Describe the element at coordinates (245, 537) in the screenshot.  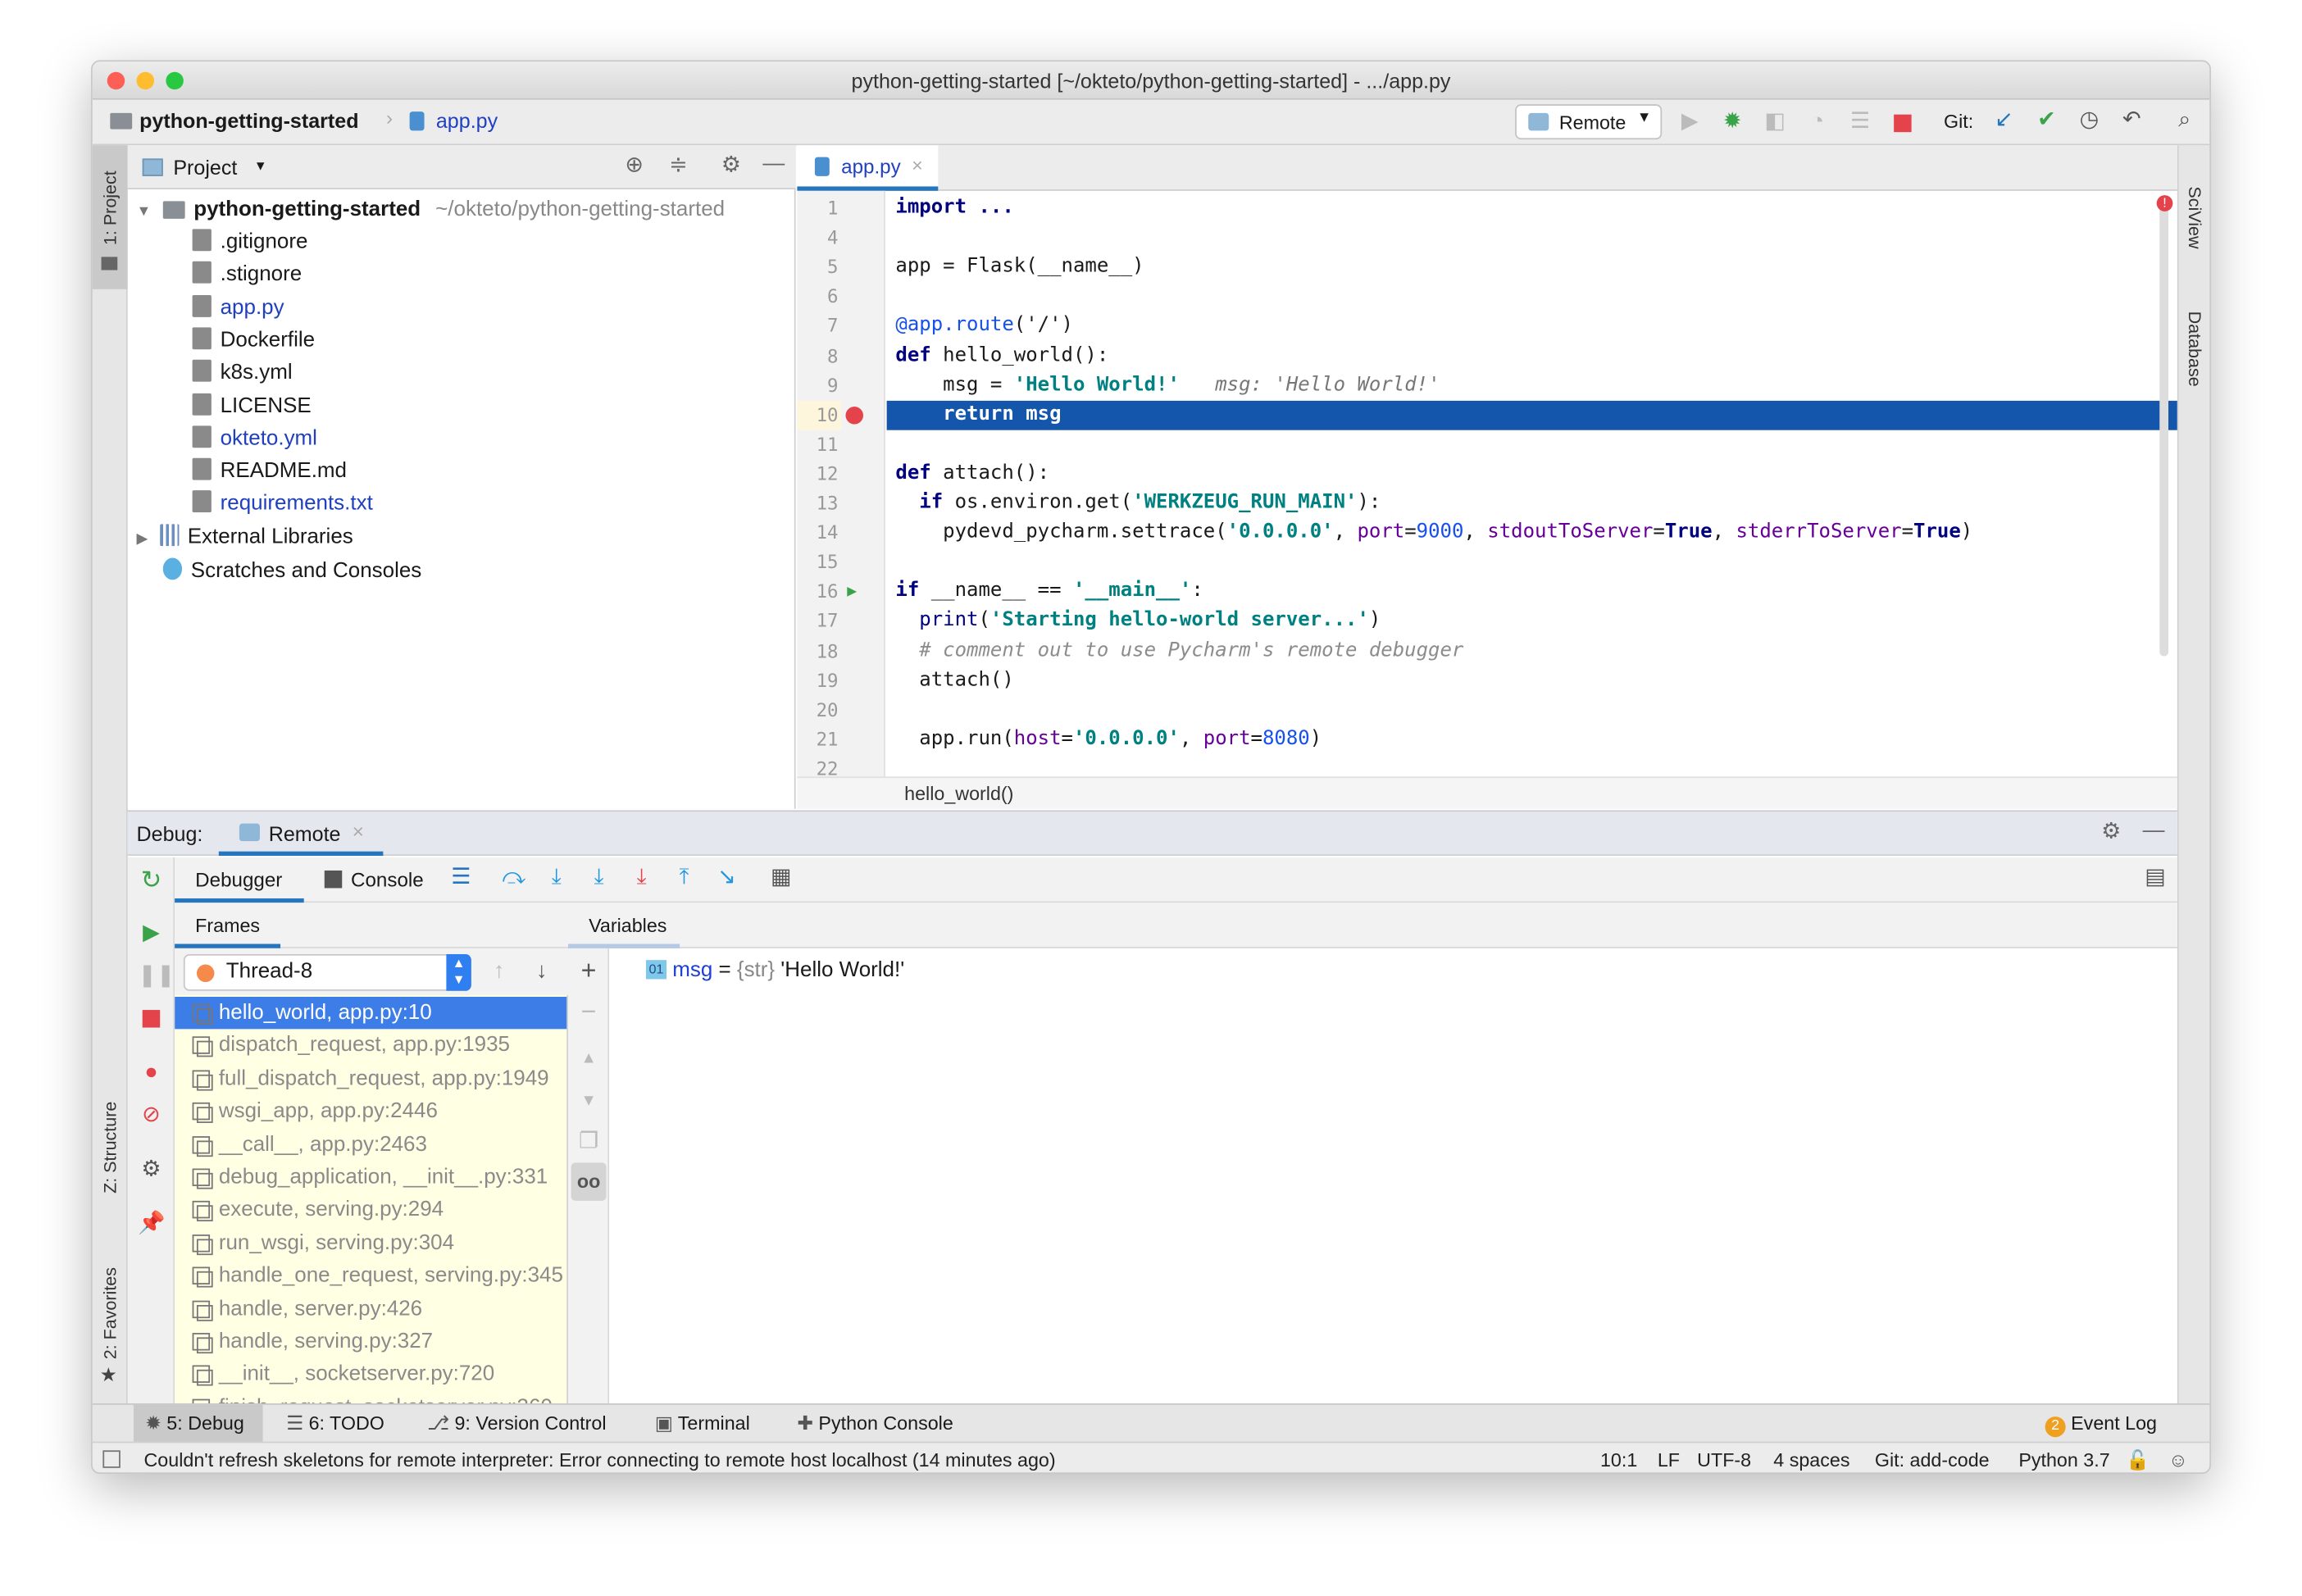
I see `tree-external-libraries: ▶ External Libraries` at that location.